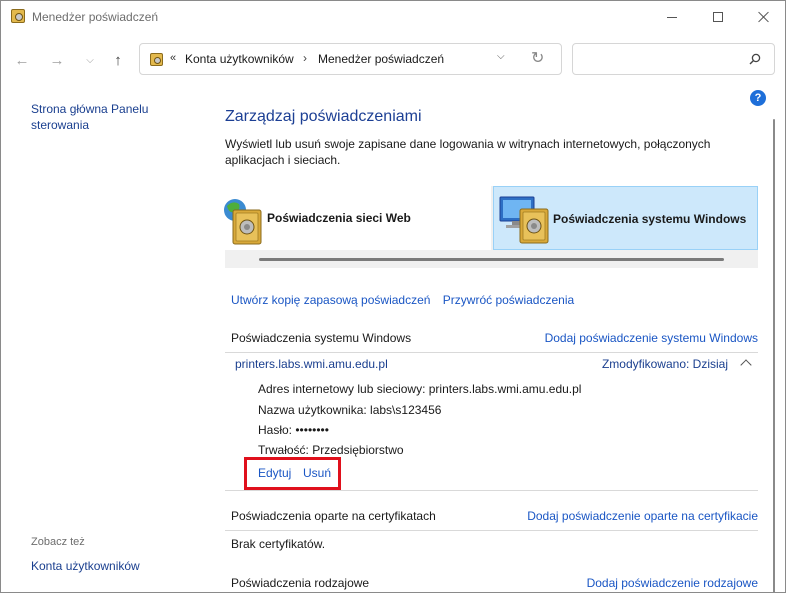 This screenshot has height=593, width=786. Describe the element at coordinates (101, 117) in the screenshot. I see `sidebar-control-panel-home: Strona główna Panelu sterowania` at that location.